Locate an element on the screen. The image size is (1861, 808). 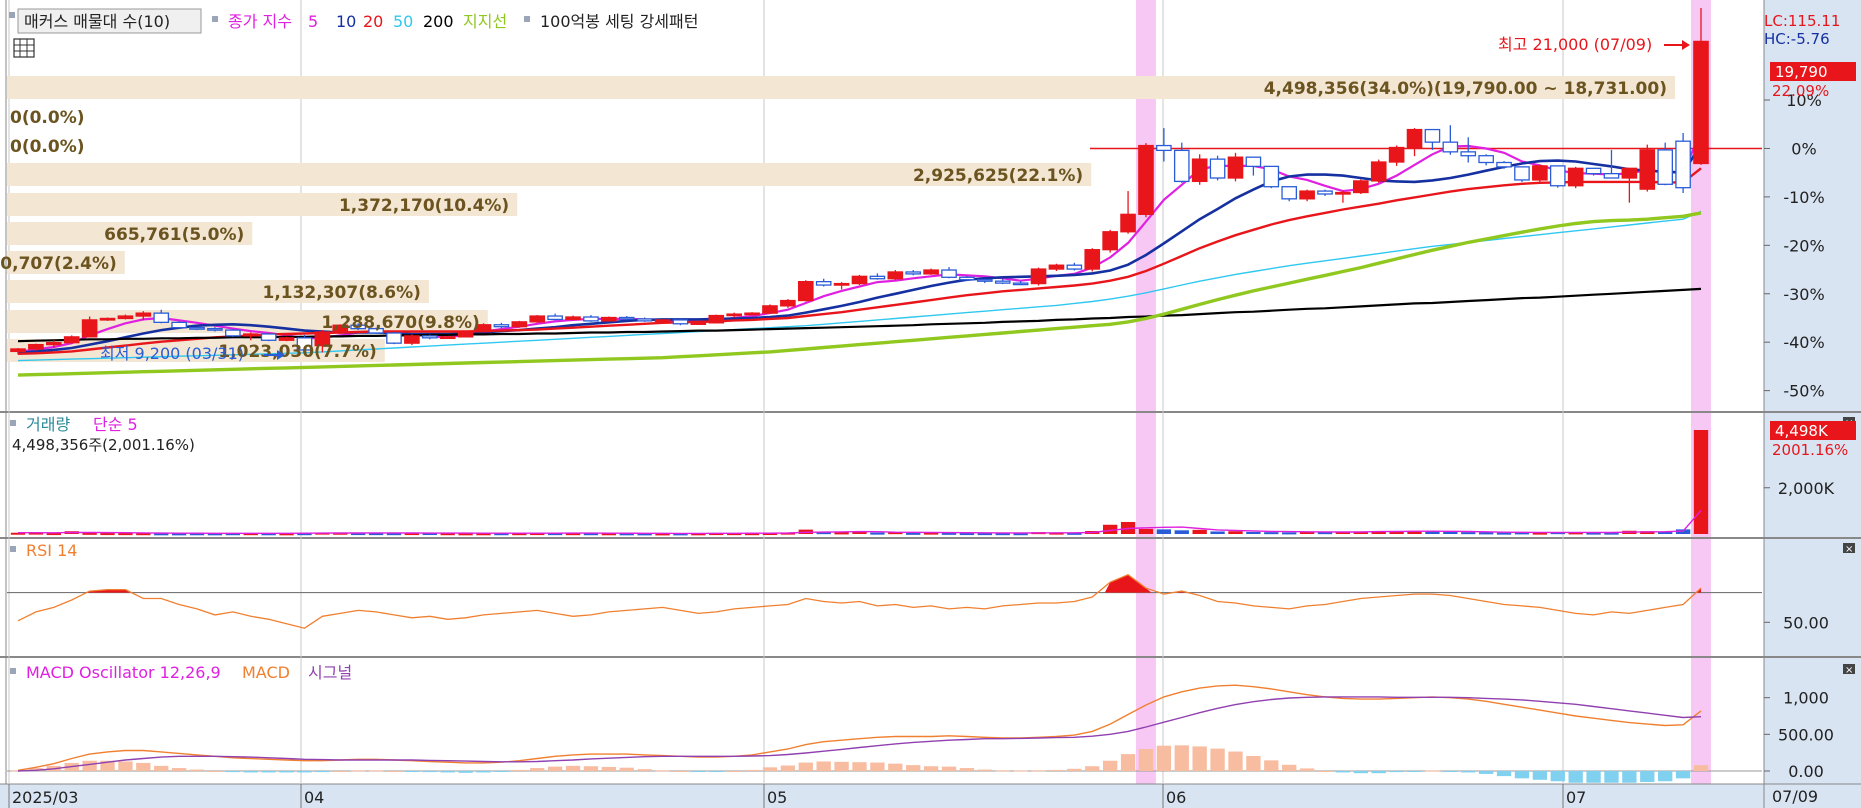
macd-legend-label: MACD Oscillator 12,26,9 is located at coordinates (123, 672).